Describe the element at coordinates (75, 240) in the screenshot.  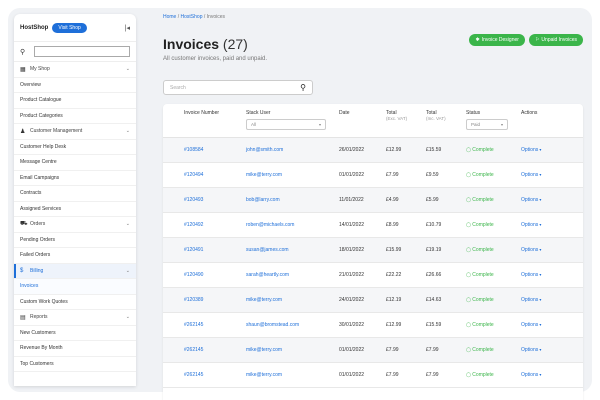
I see `sidebar-item-pending-orders: Pending Orders` at that location.